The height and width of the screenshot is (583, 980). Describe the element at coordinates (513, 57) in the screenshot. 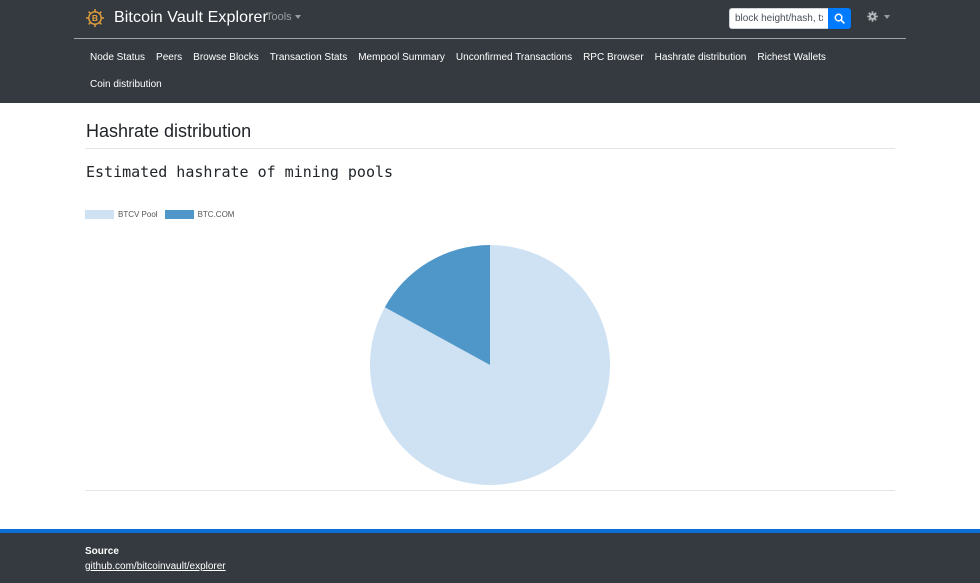

I see `nav-item-unconfirmed-transactions: Unconfirmed Transactions` at that location.